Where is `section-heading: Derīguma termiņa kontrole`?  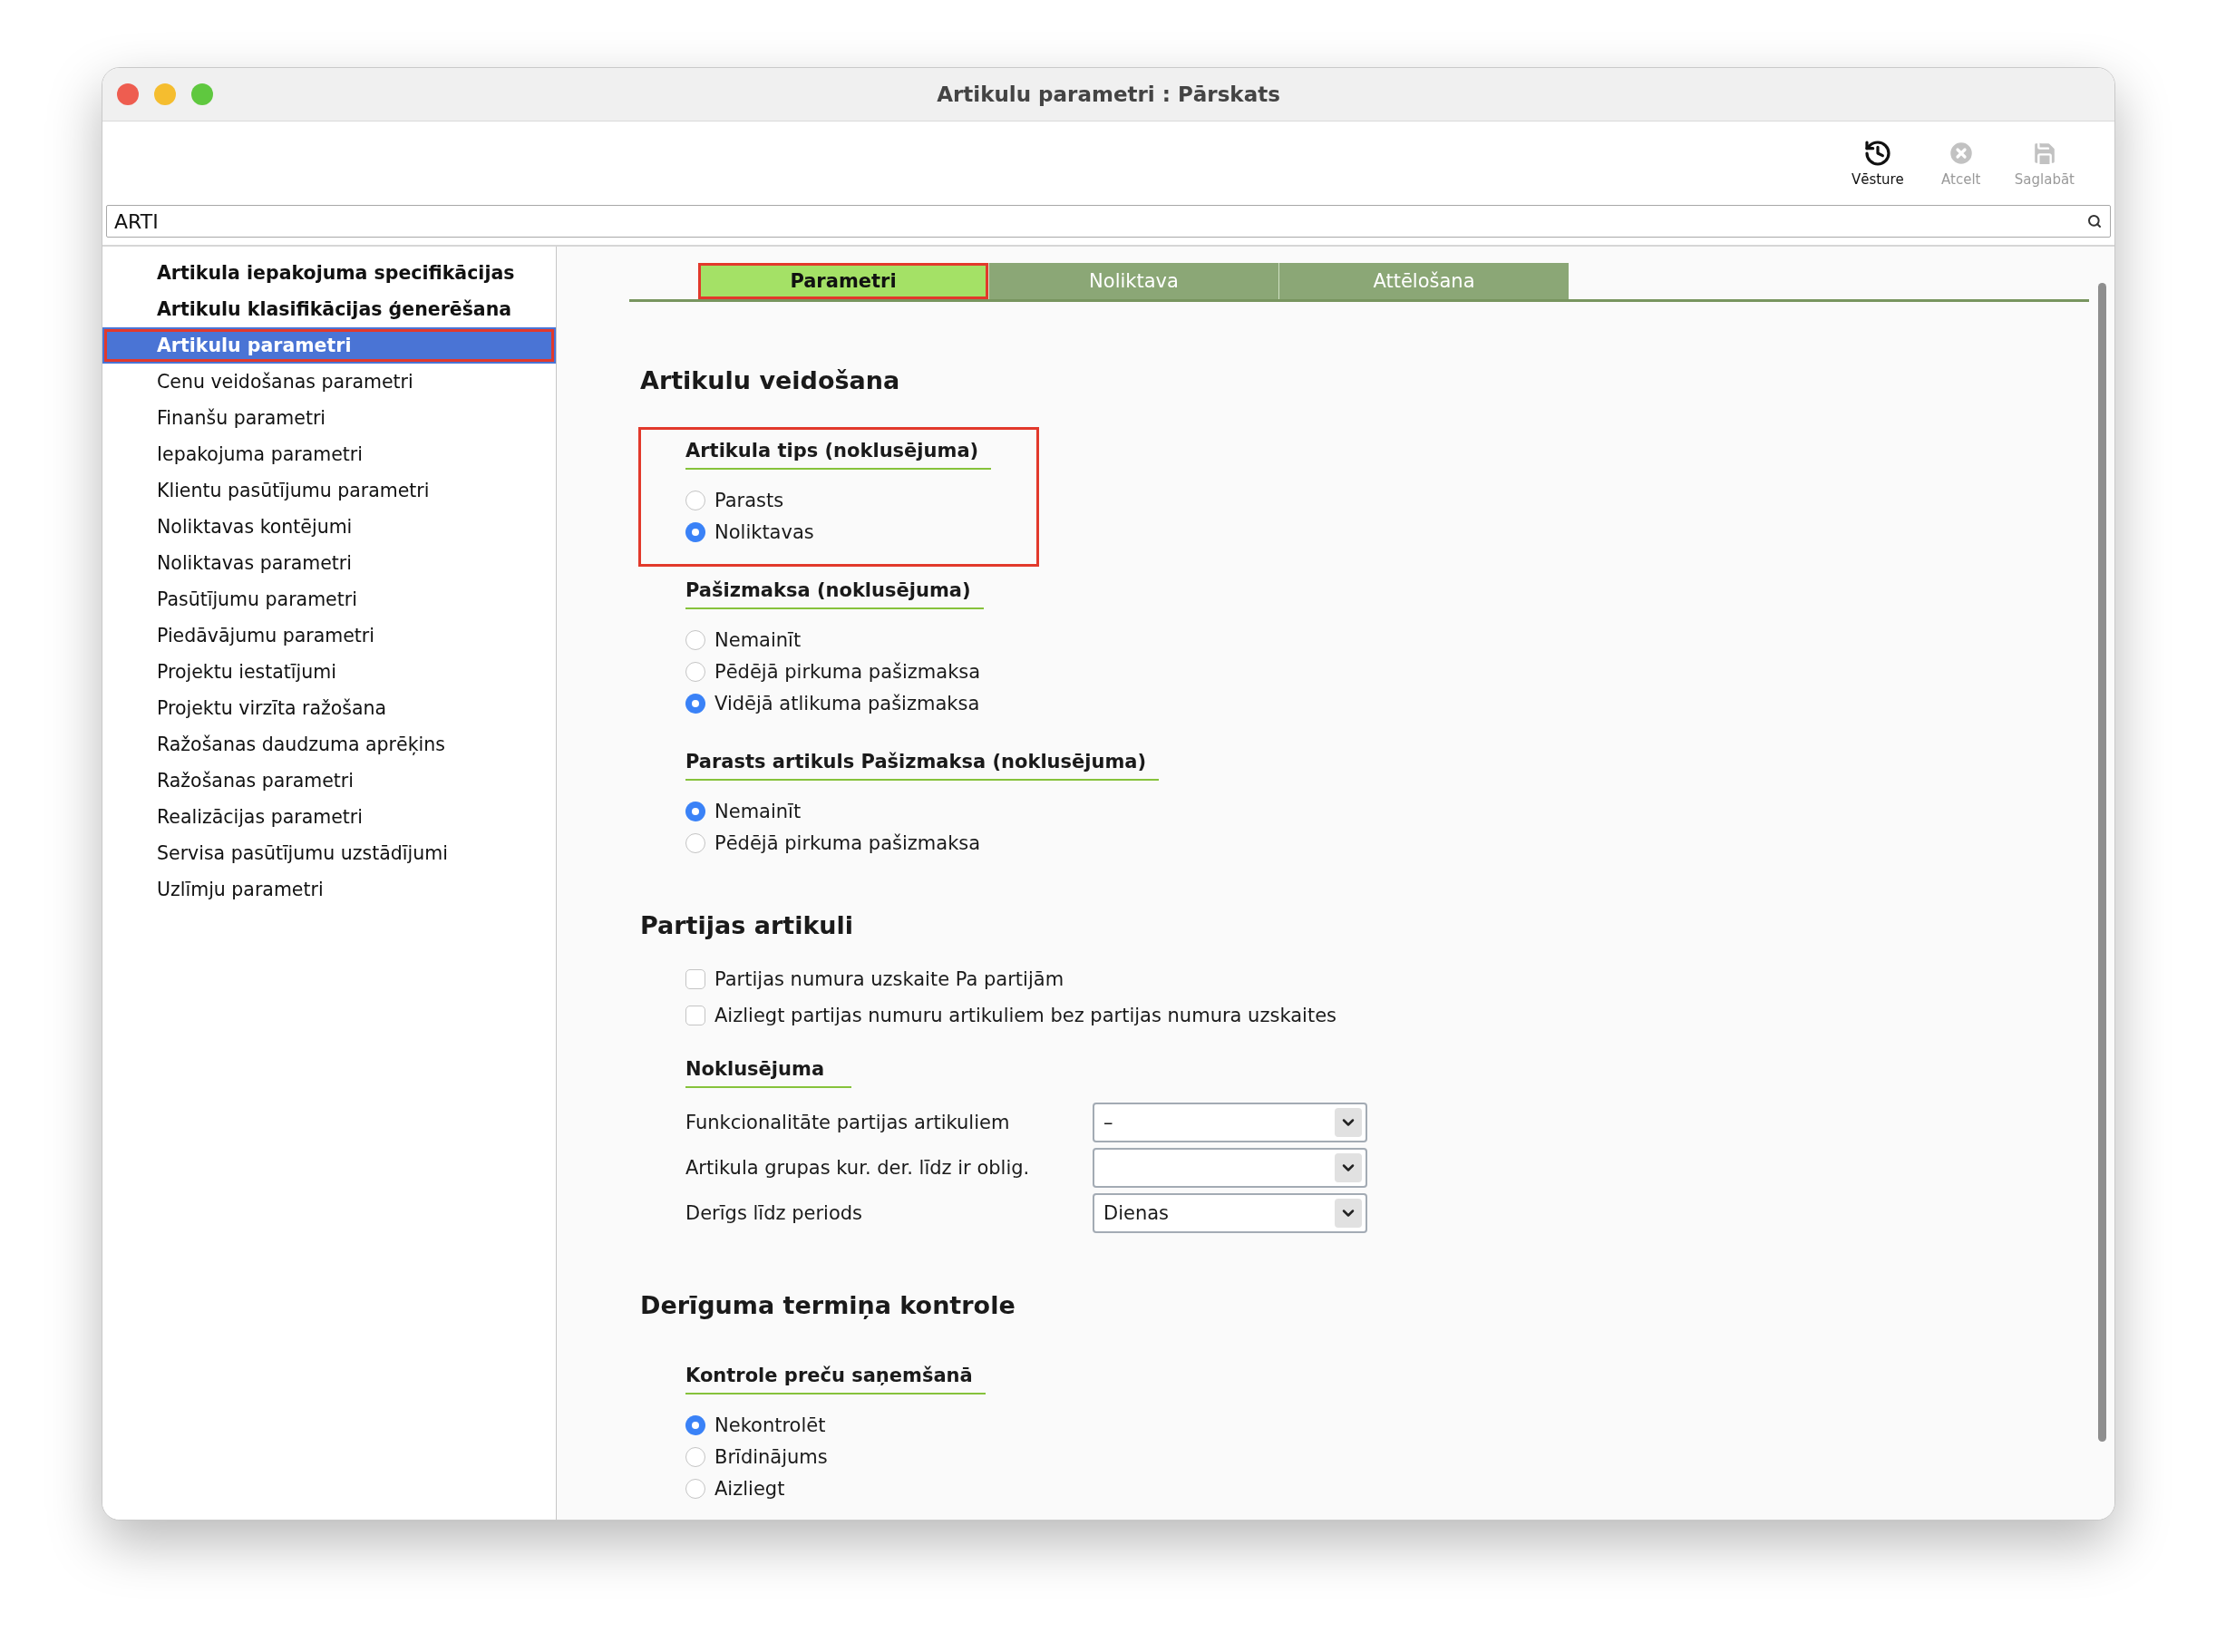 section-heading: Derīguma termiņa kontrole is located at coordinates (828, 1306).